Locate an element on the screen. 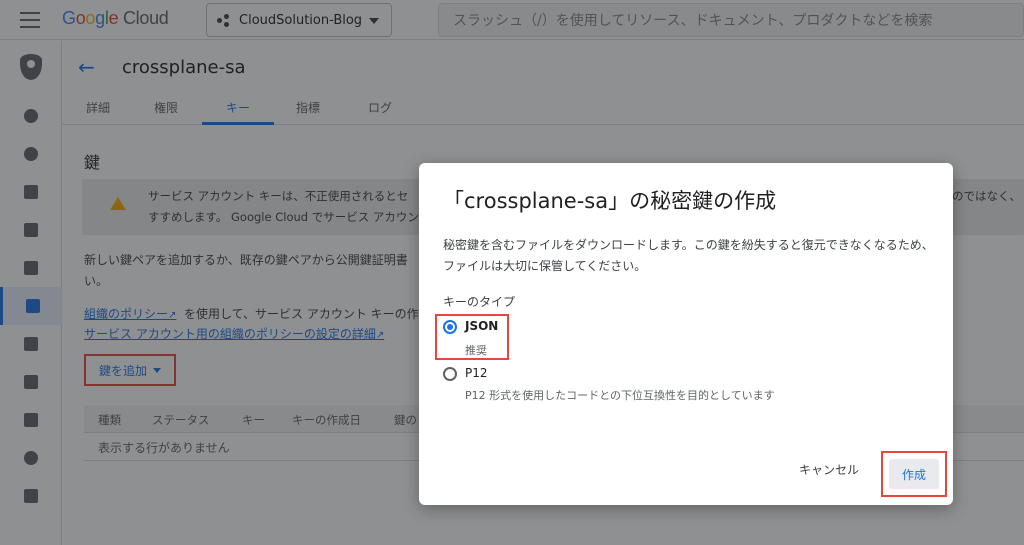 This screenshot has width=1024, height=545. dialog-title: 「crossplane-sa」の秘密鍵の作成 is located at coordinates (610, 201).